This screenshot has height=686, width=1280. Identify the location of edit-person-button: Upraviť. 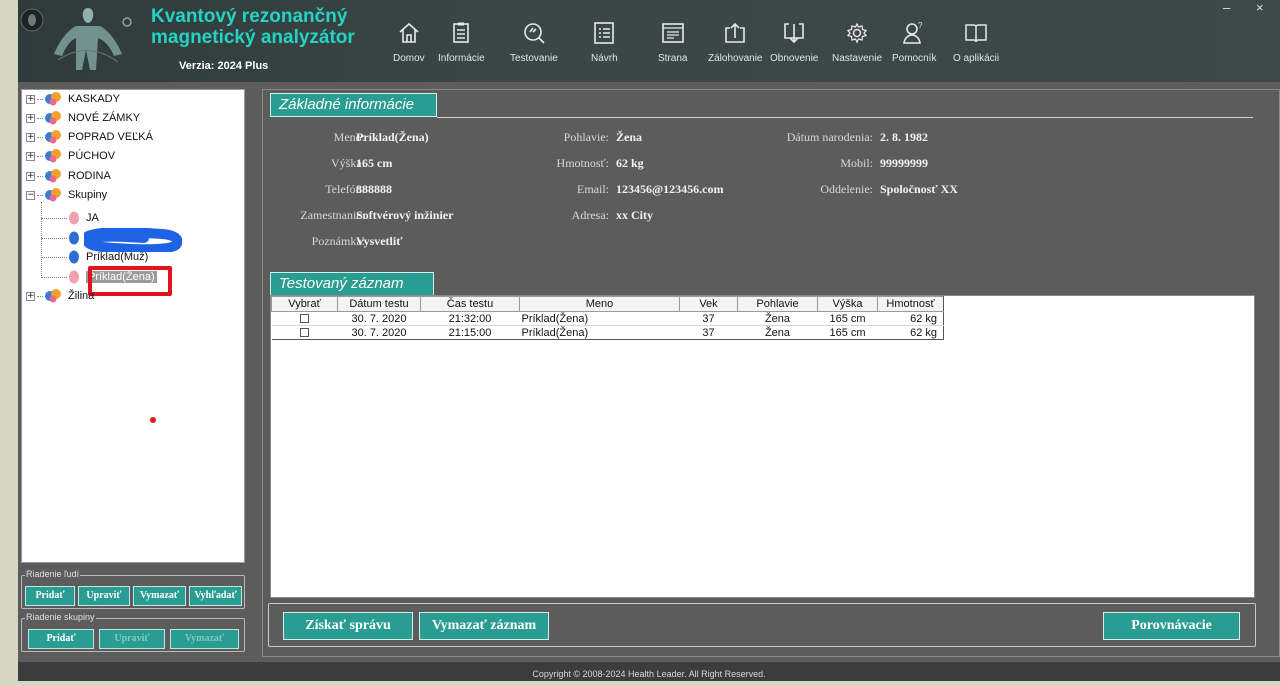
(104, 596).